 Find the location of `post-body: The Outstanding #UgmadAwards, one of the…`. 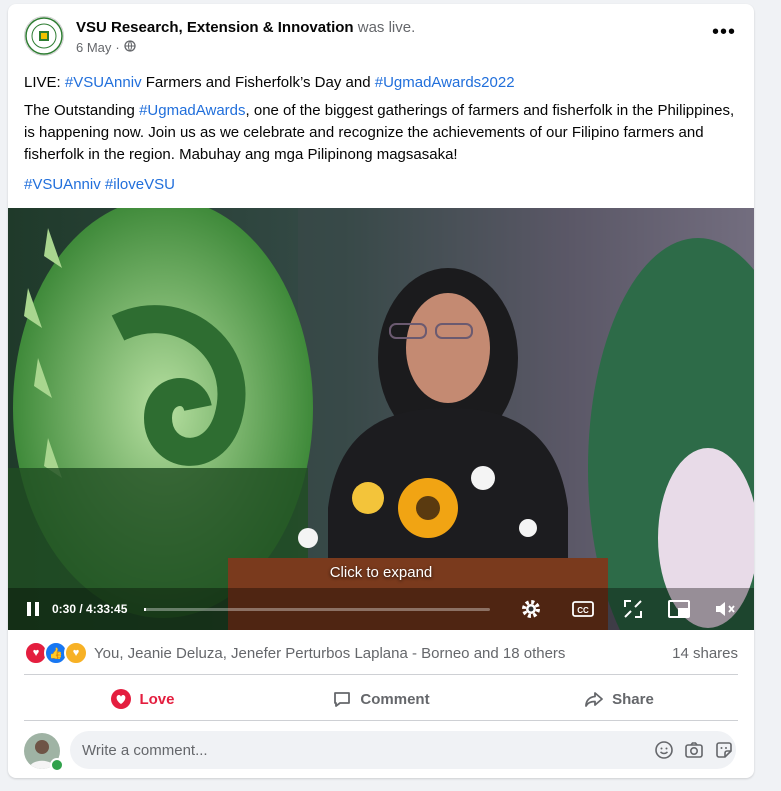

post-body: The Outstanding #UgmadAwards, one of the… is located at coordinates (381, 133).